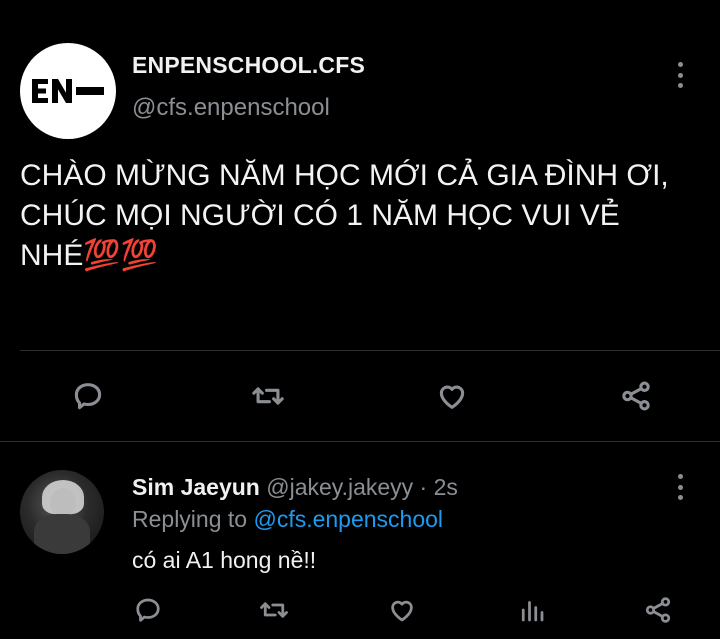  I want to click on replying-to-line: Replying to @cfs.enpenschool, so click(287, 519).